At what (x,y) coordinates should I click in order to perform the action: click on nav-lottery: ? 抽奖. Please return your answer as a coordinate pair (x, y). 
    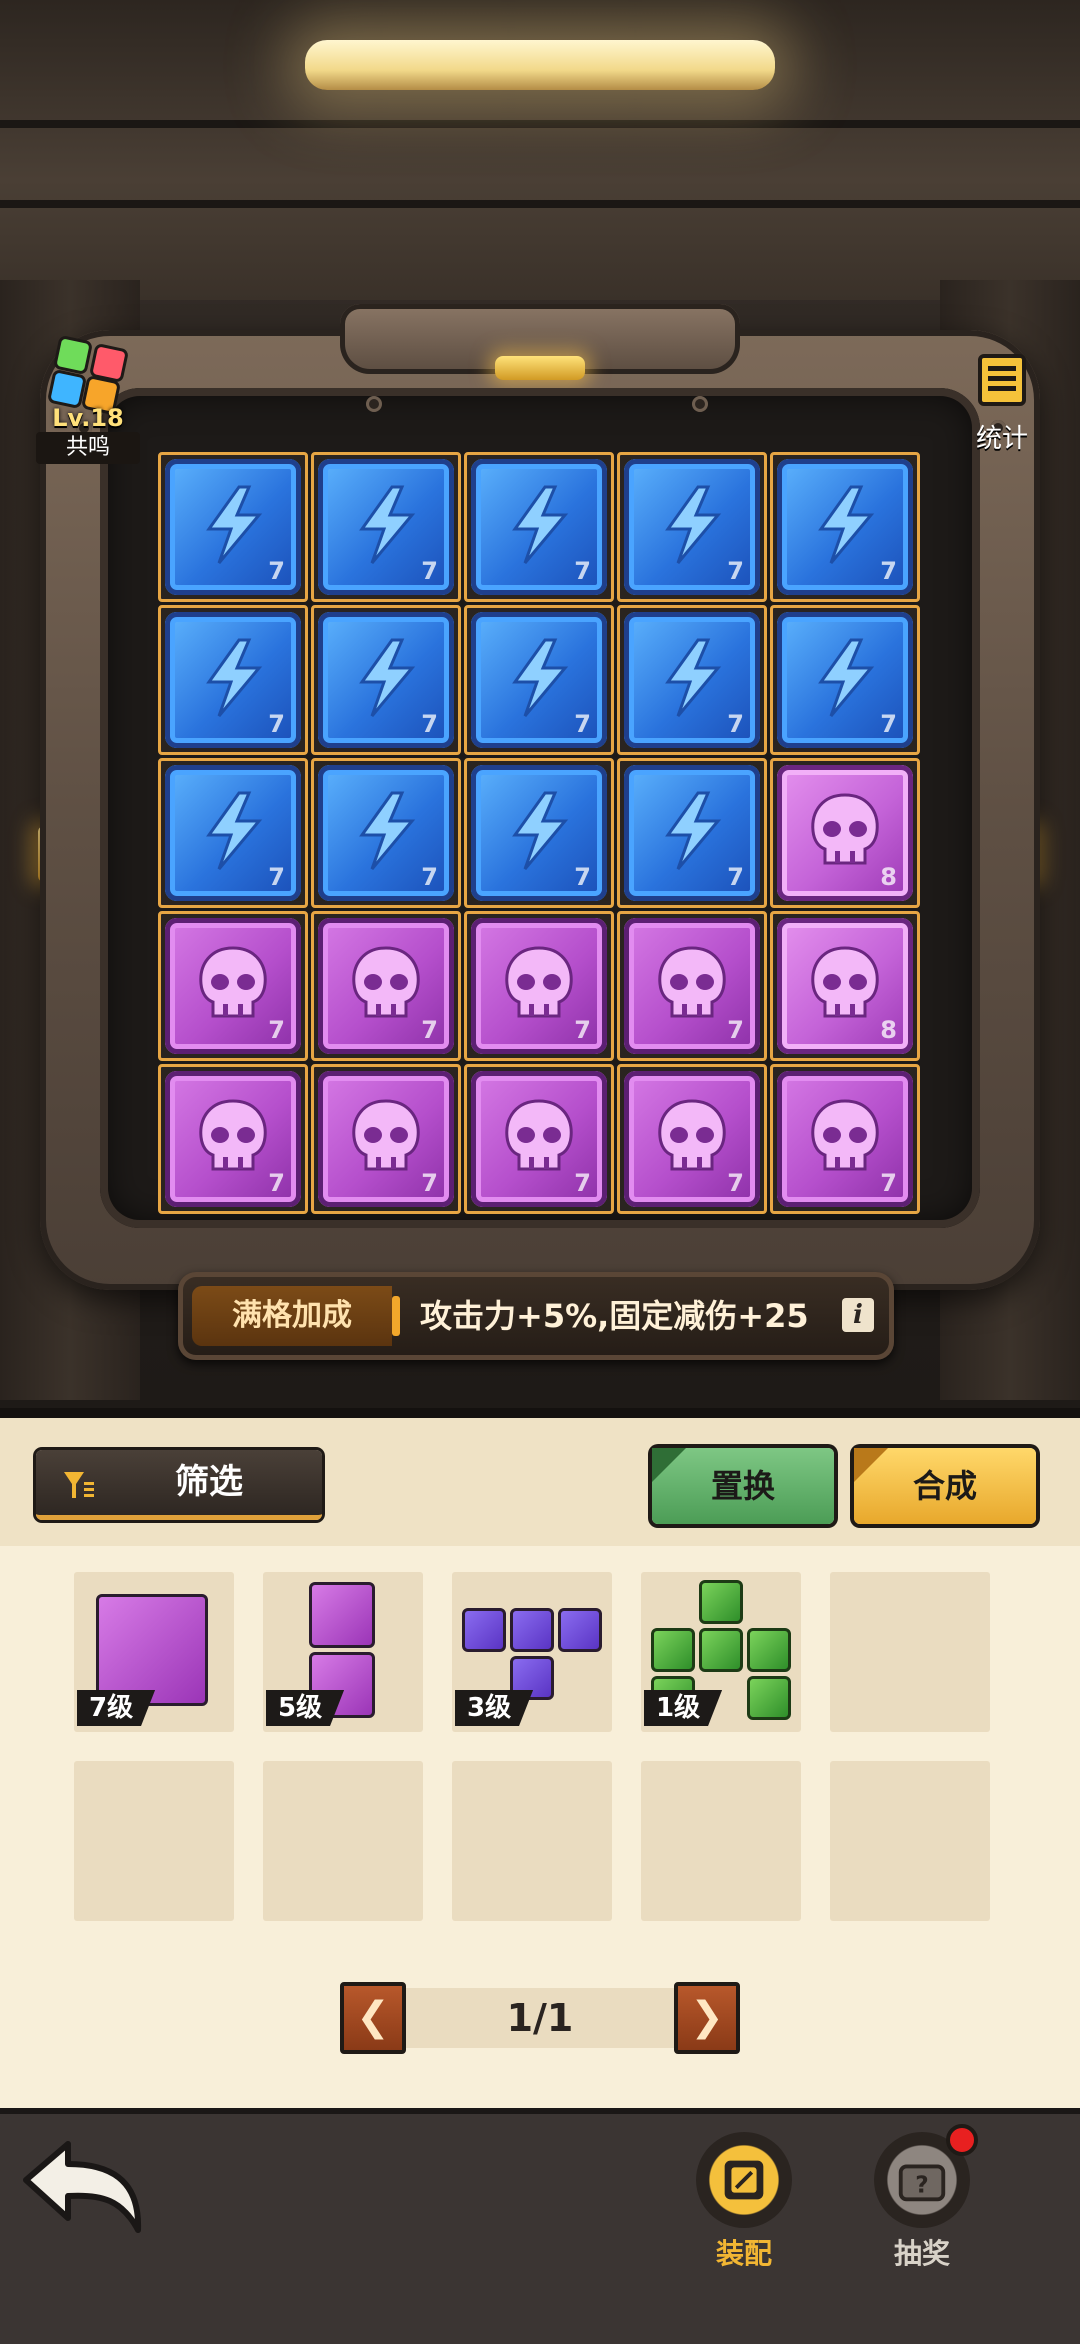
    Looking at the image, I should click on (922, 2198).